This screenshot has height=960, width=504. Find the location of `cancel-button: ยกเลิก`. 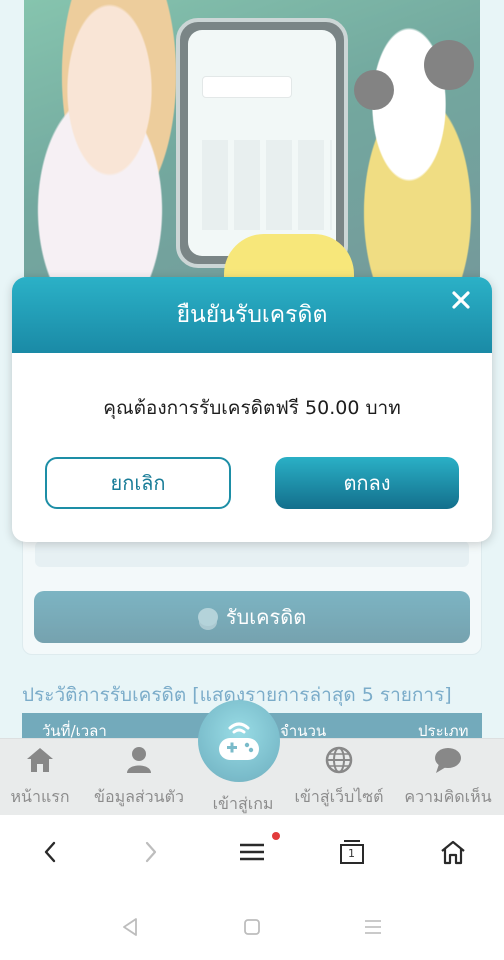

cancel-button: ยกเลิก is located at coordinates (138, 483).